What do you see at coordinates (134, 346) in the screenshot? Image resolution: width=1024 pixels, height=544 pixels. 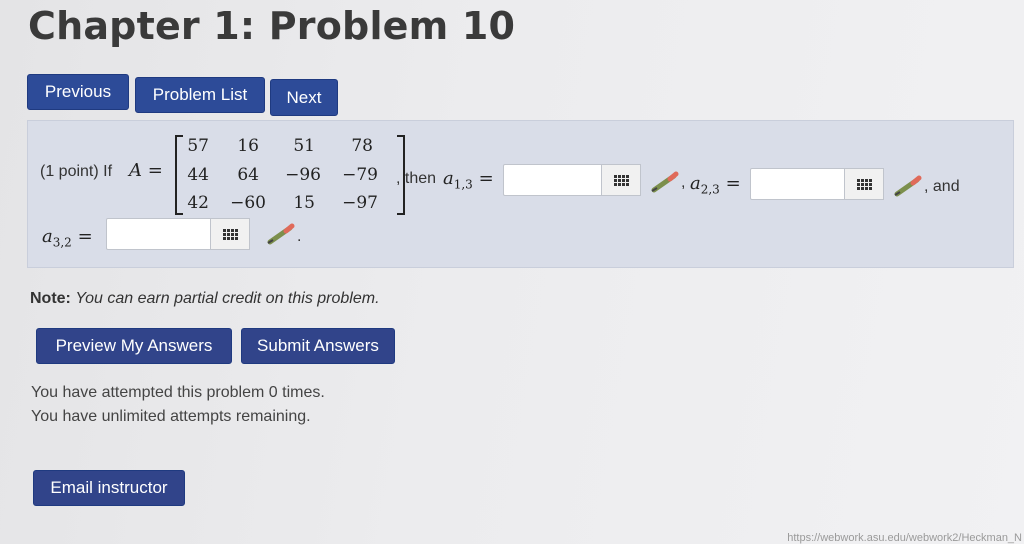 I see `preview-answers-button: Preview My Answers` at bounding box center [134, 346].